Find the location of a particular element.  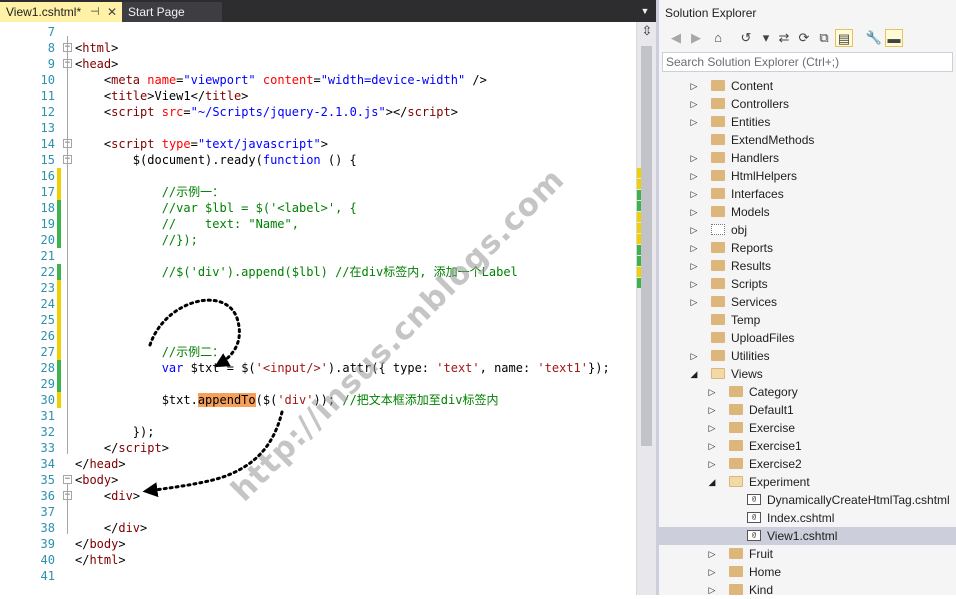

tree-item: ▷ Kind is located at coordinates (807, 590).